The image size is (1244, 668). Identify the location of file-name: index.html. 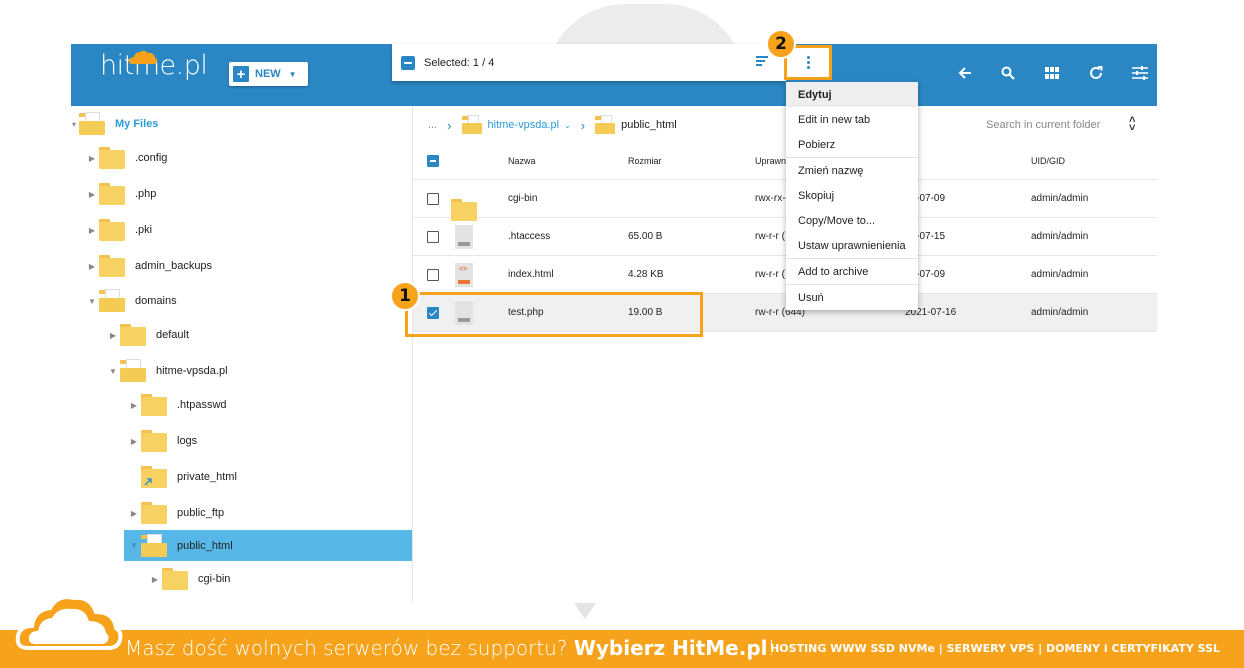
(531, 274).